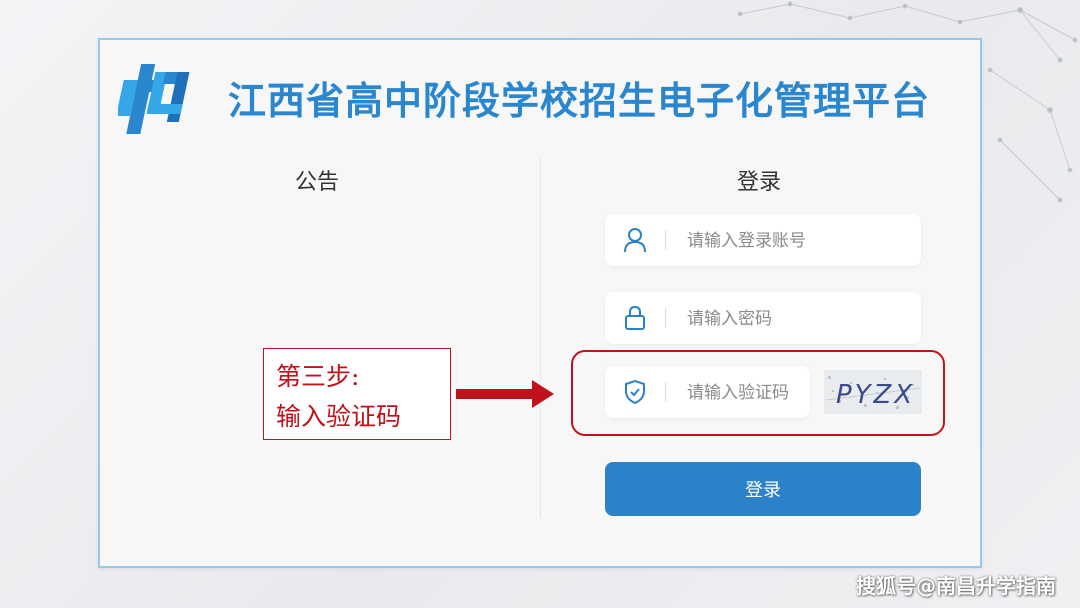  I want to click on arrow-right-icon, so click(505, 394).